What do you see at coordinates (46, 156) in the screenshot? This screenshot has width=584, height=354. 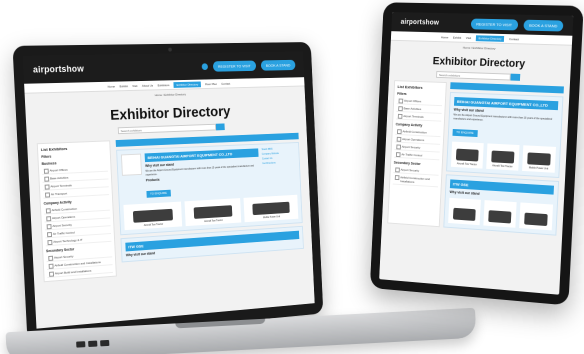 I see `filters-label: Filters` at bounding box center [46, 156].